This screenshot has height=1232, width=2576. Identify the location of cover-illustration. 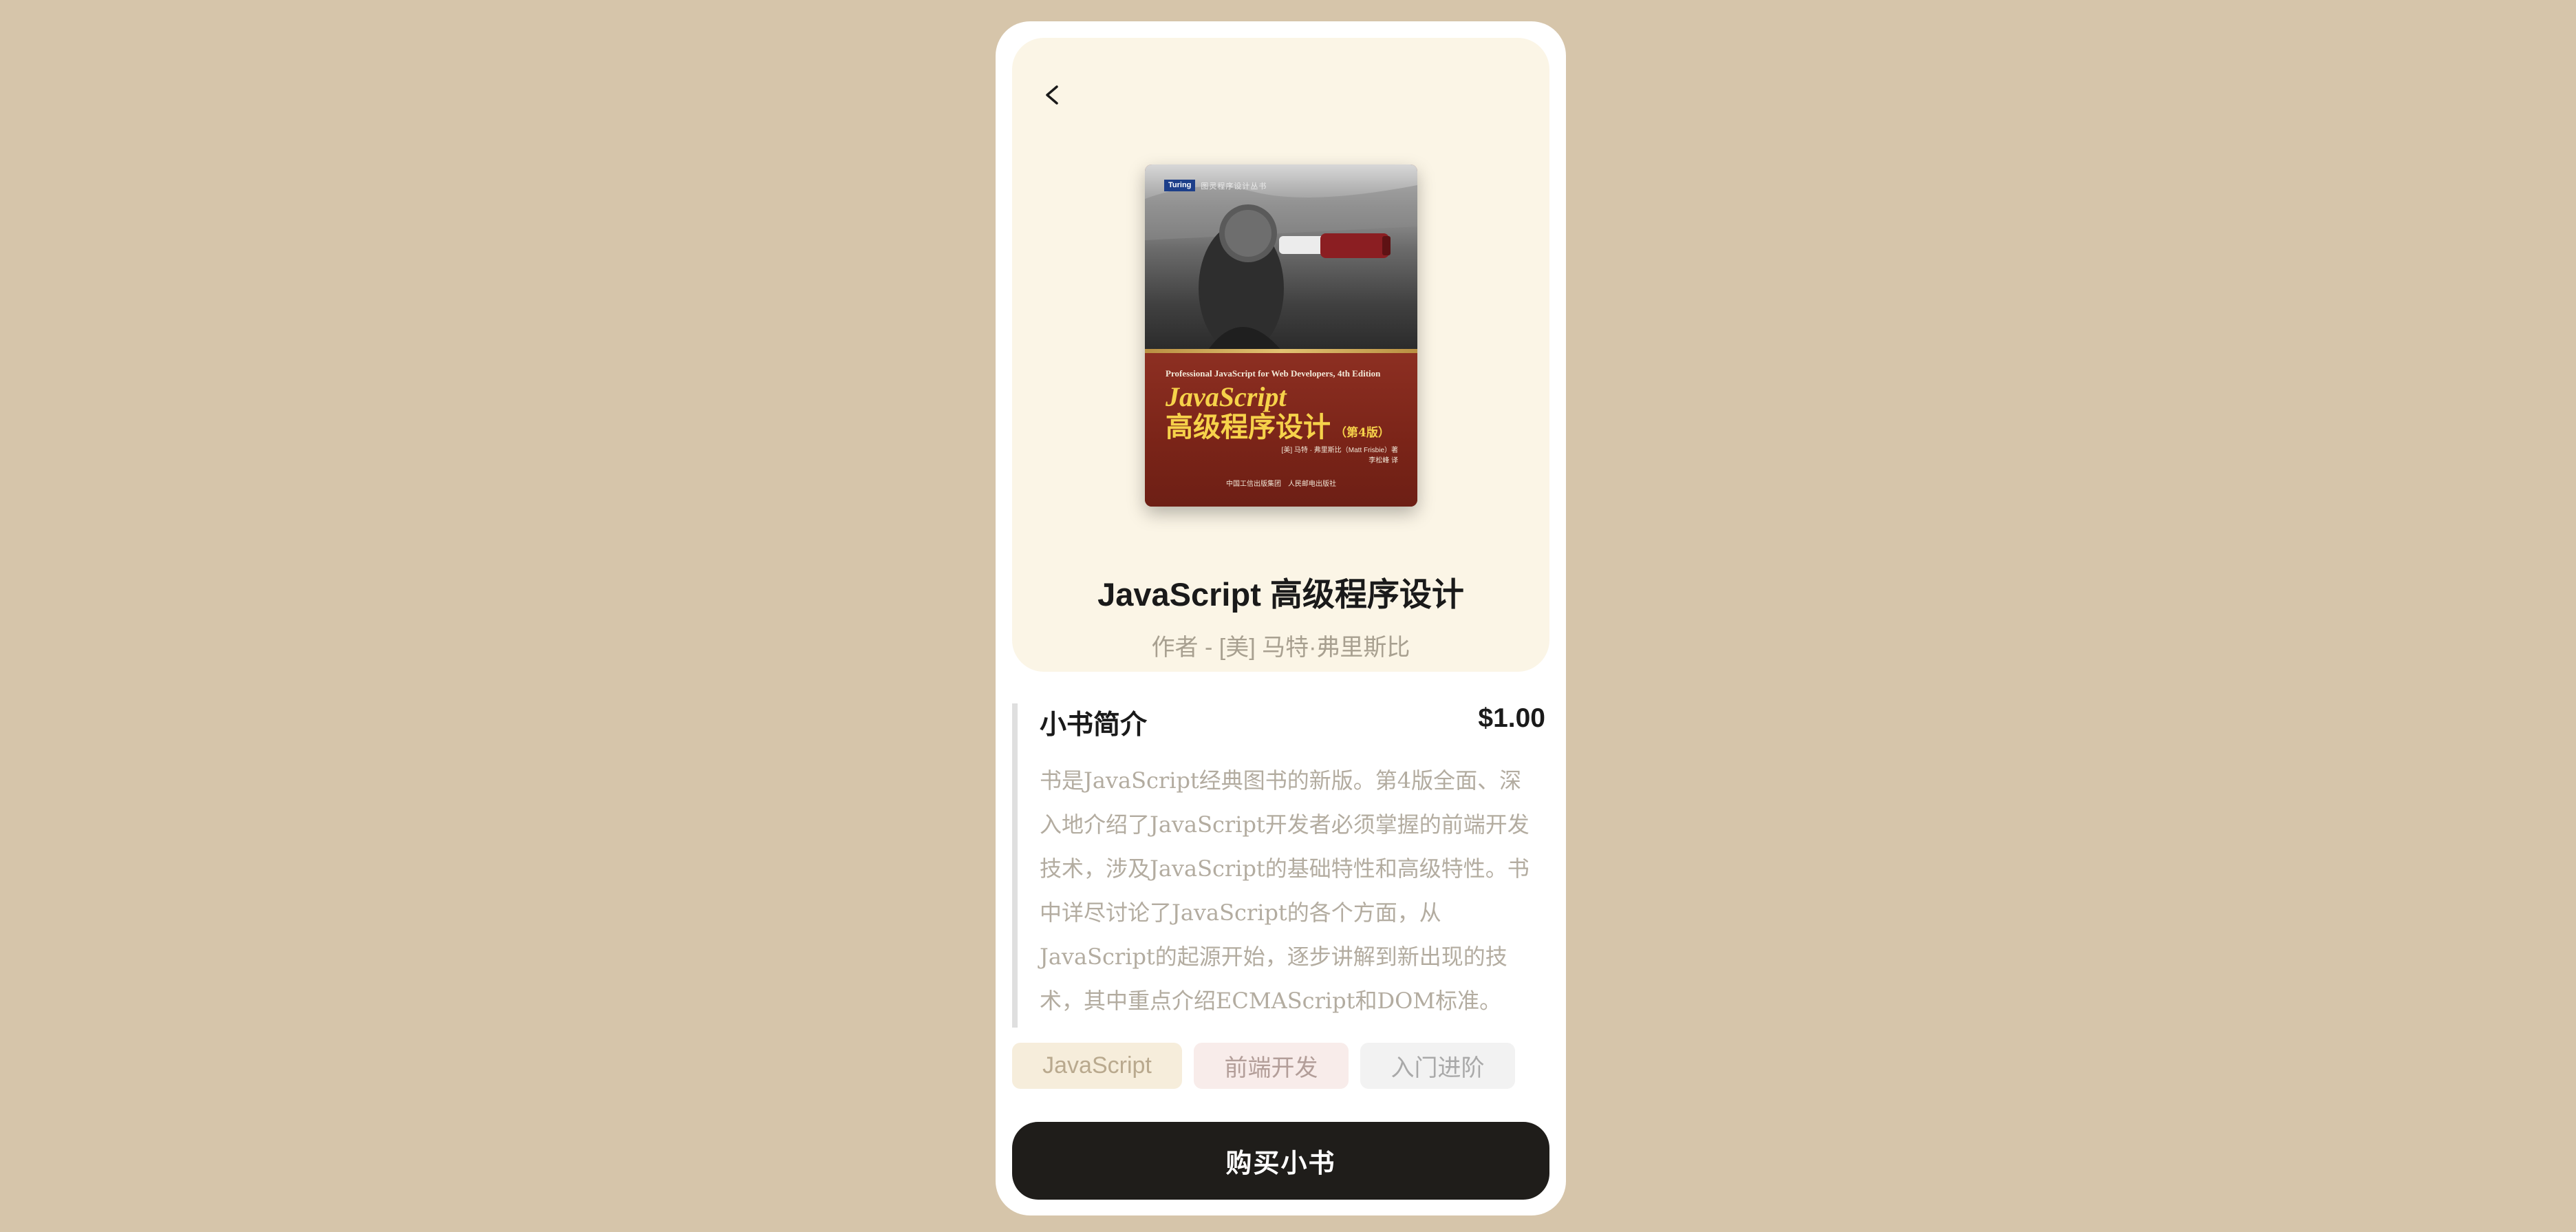
(1281, 269).